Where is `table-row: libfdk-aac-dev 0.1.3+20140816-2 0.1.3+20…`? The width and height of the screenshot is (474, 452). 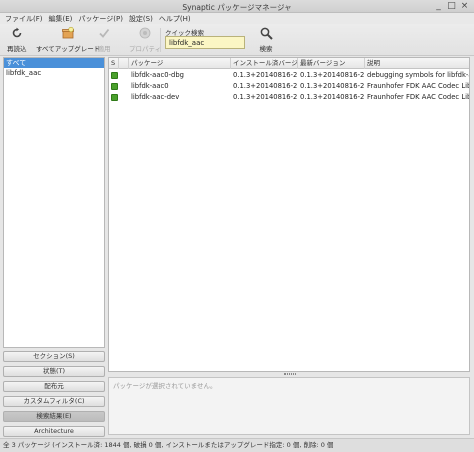
table-row: libfdk-aac-dev 0.1.3+20140816-2 0.1.3+20… is located at coordinates (289, 97).